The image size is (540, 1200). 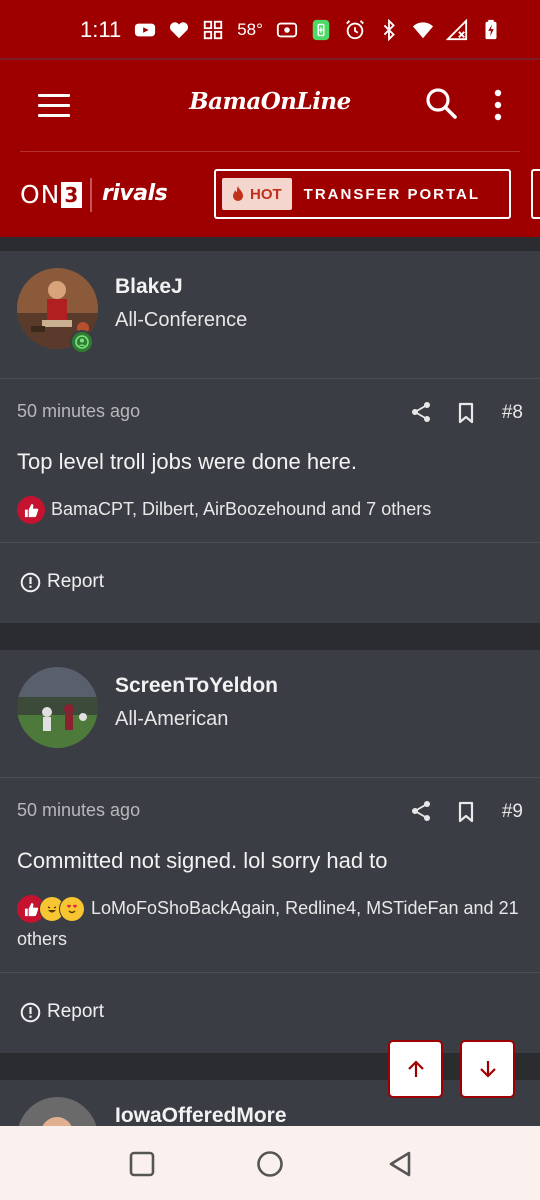 I want to click on scroll-down-button, so click(x=487, y=1069).